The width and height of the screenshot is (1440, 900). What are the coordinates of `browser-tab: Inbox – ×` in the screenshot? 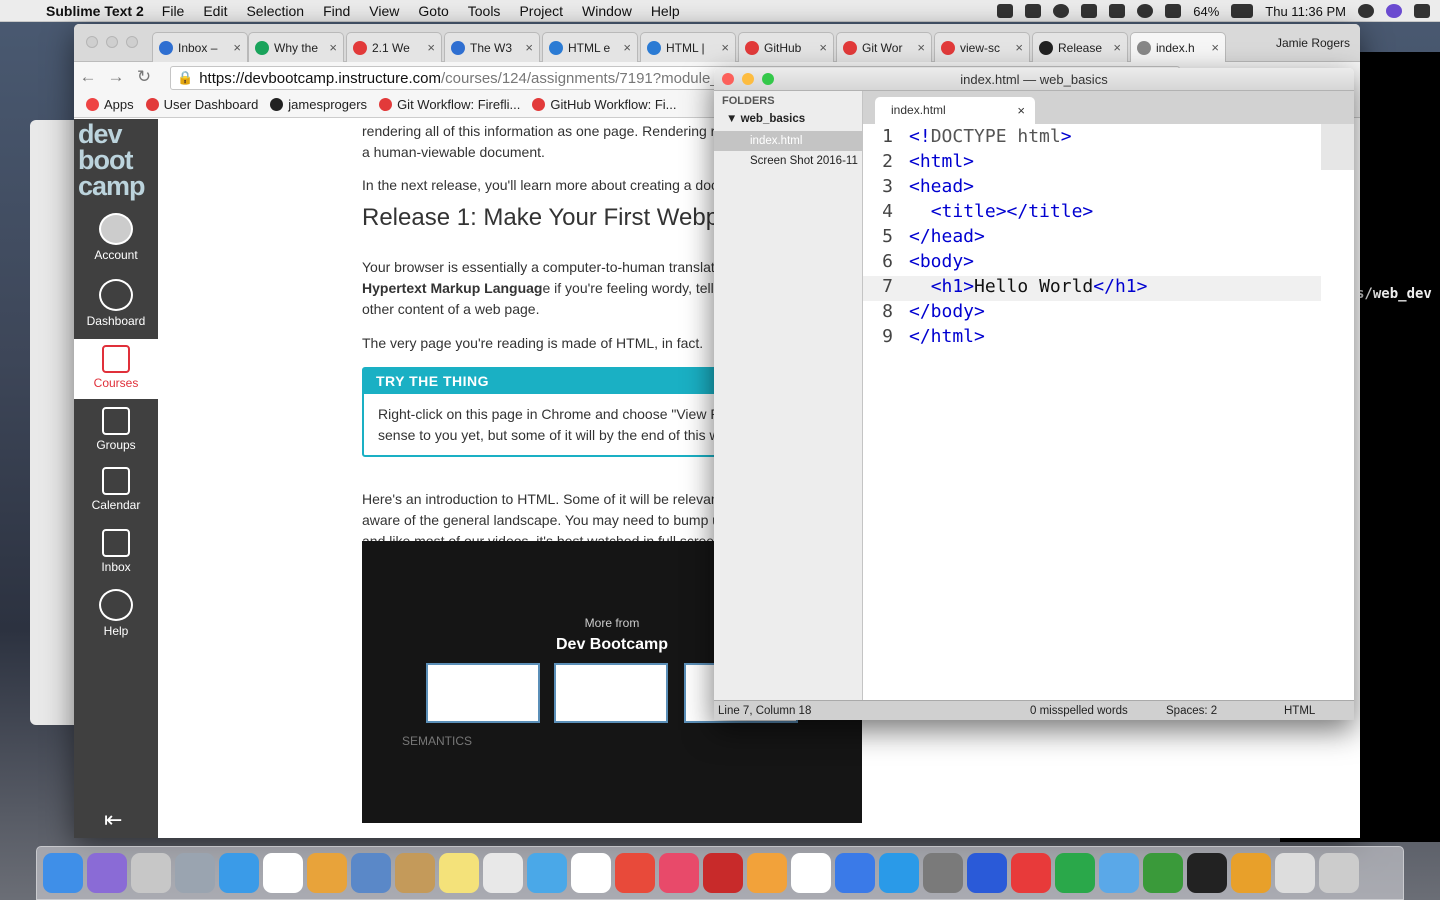 It's located at (200, 47).